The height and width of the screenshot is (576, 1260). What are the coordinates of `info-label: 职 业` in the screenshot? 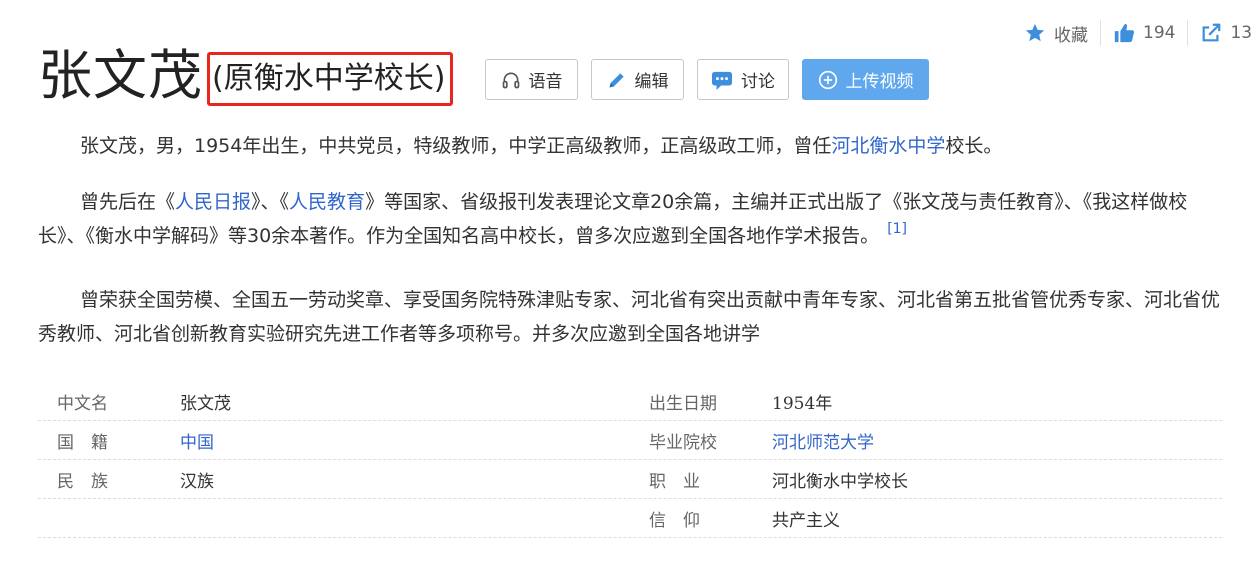 It's located at (674, 481).